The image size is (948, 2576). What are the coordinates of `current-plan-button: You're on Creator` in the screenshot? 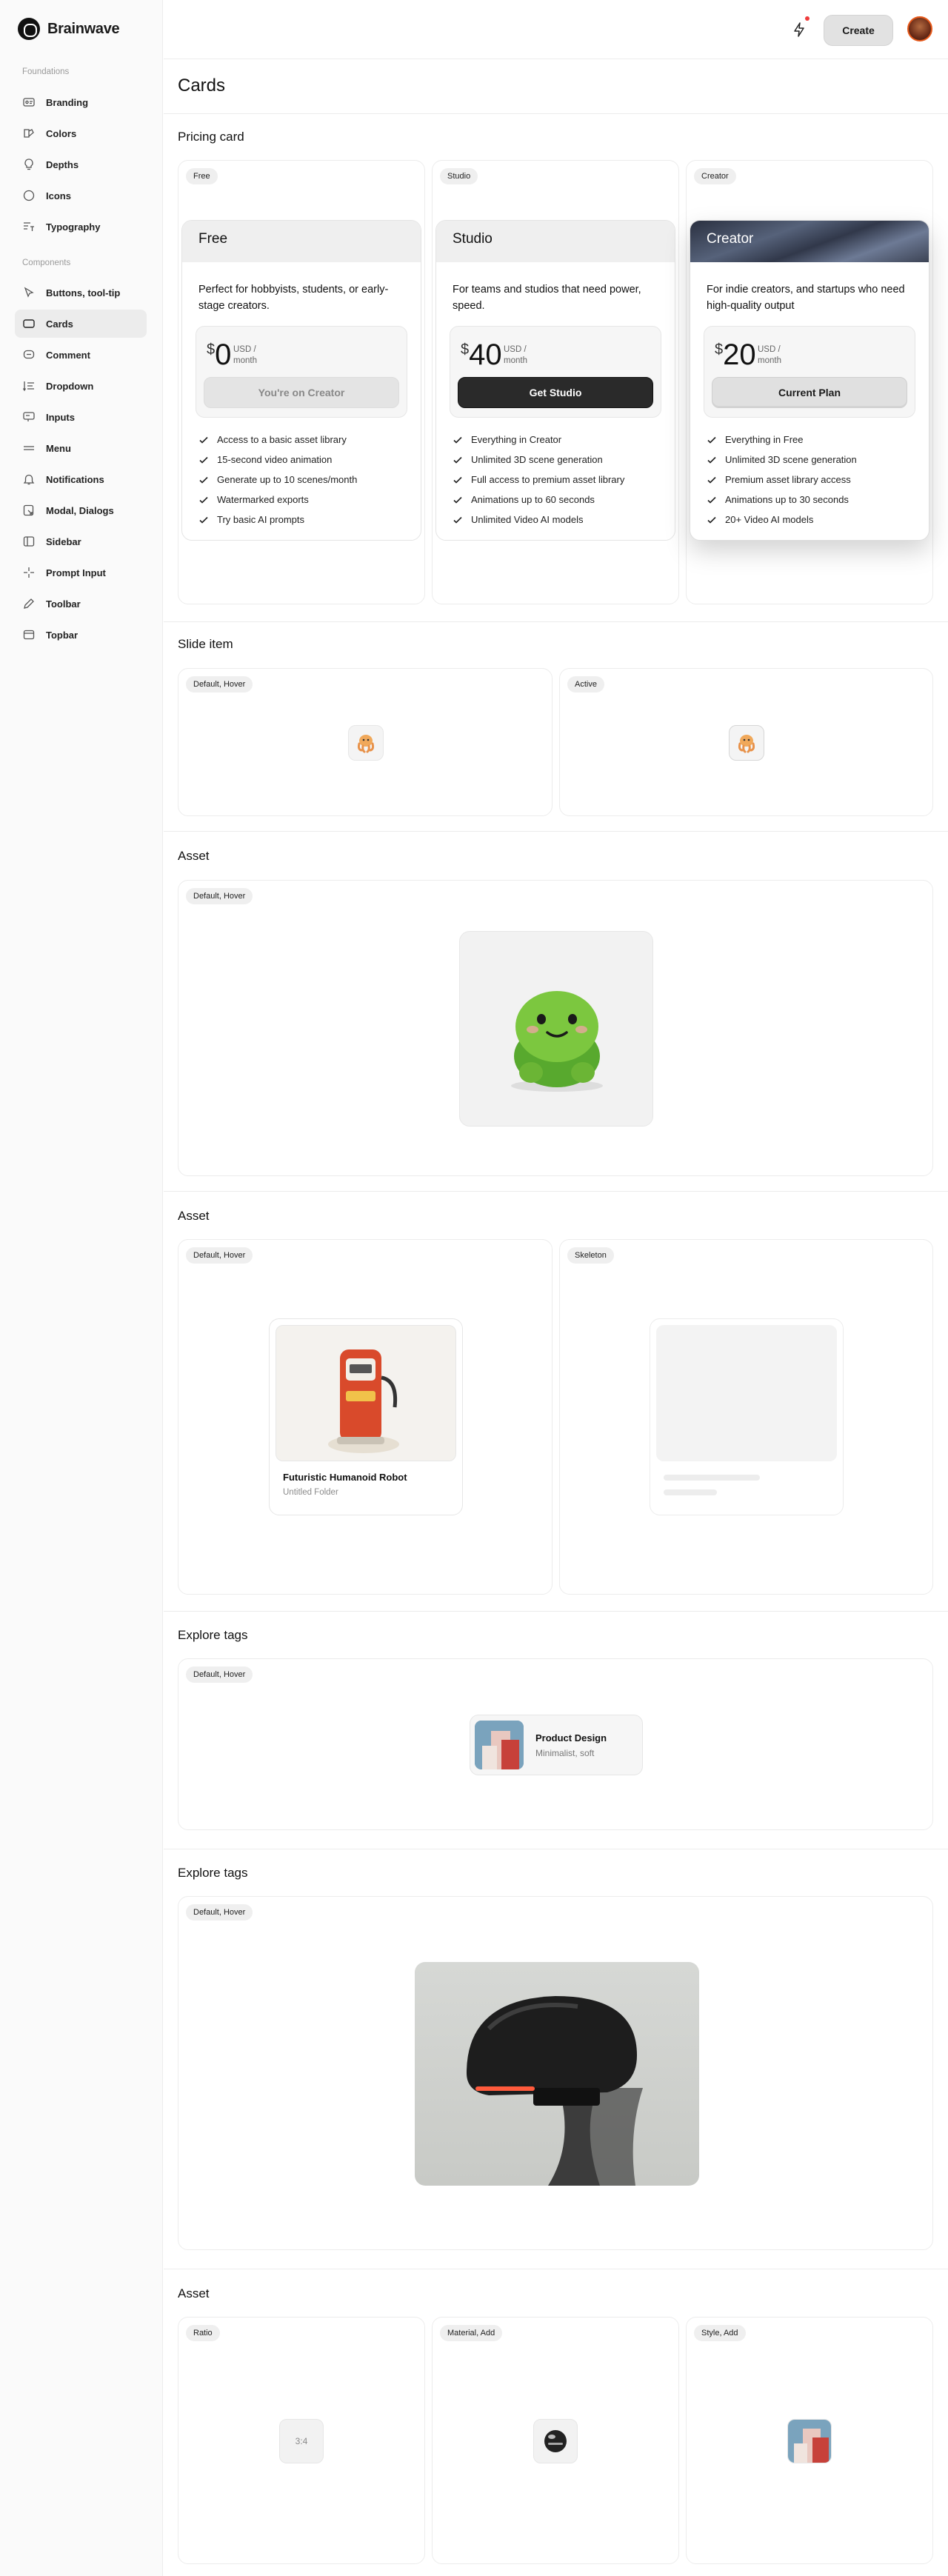 It's located at (301, 392).